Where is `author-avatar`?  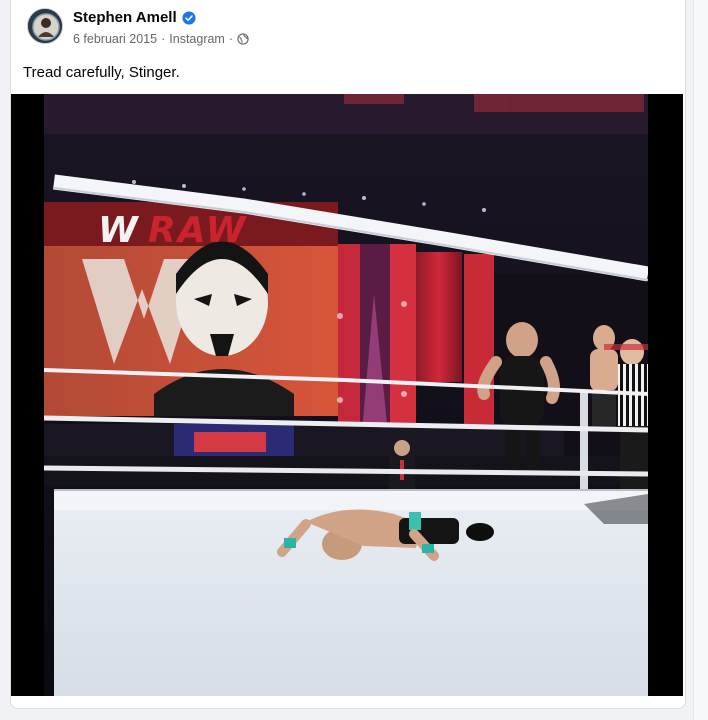 author-avatar is located at coordinates (45, 26).